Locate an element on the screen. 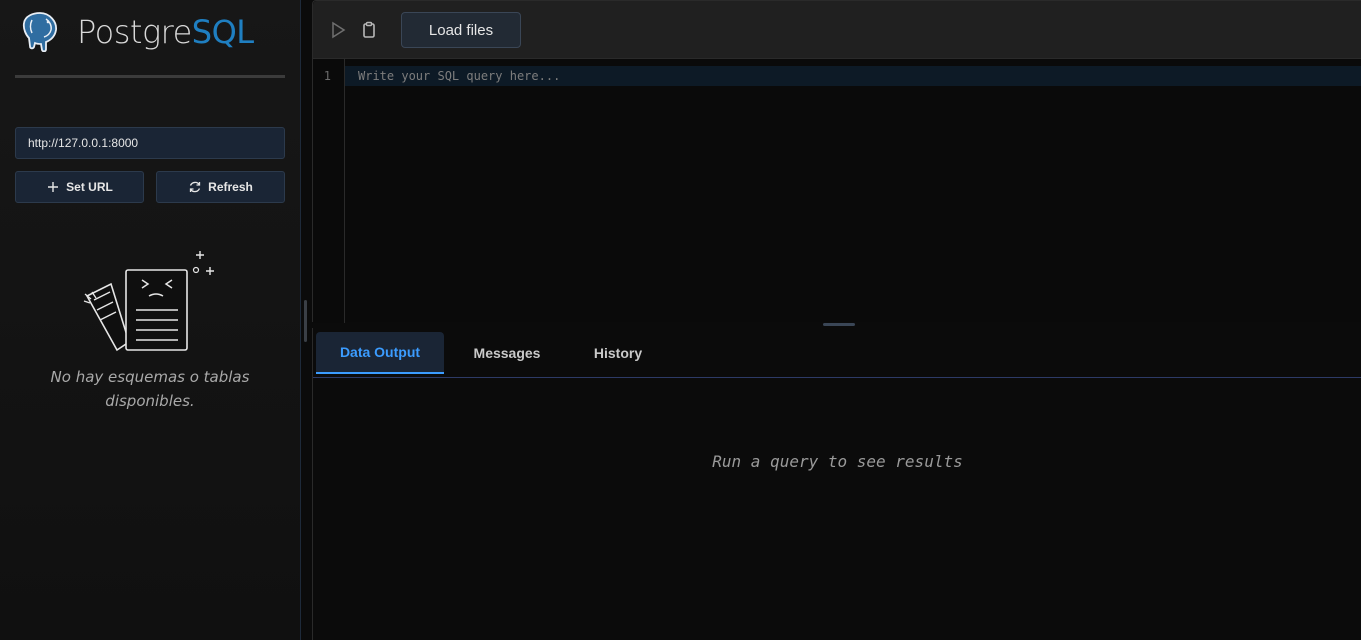 The height and width of the screenshot is (640, 1361). sidebar-divider is located at coordinates (300, 320).